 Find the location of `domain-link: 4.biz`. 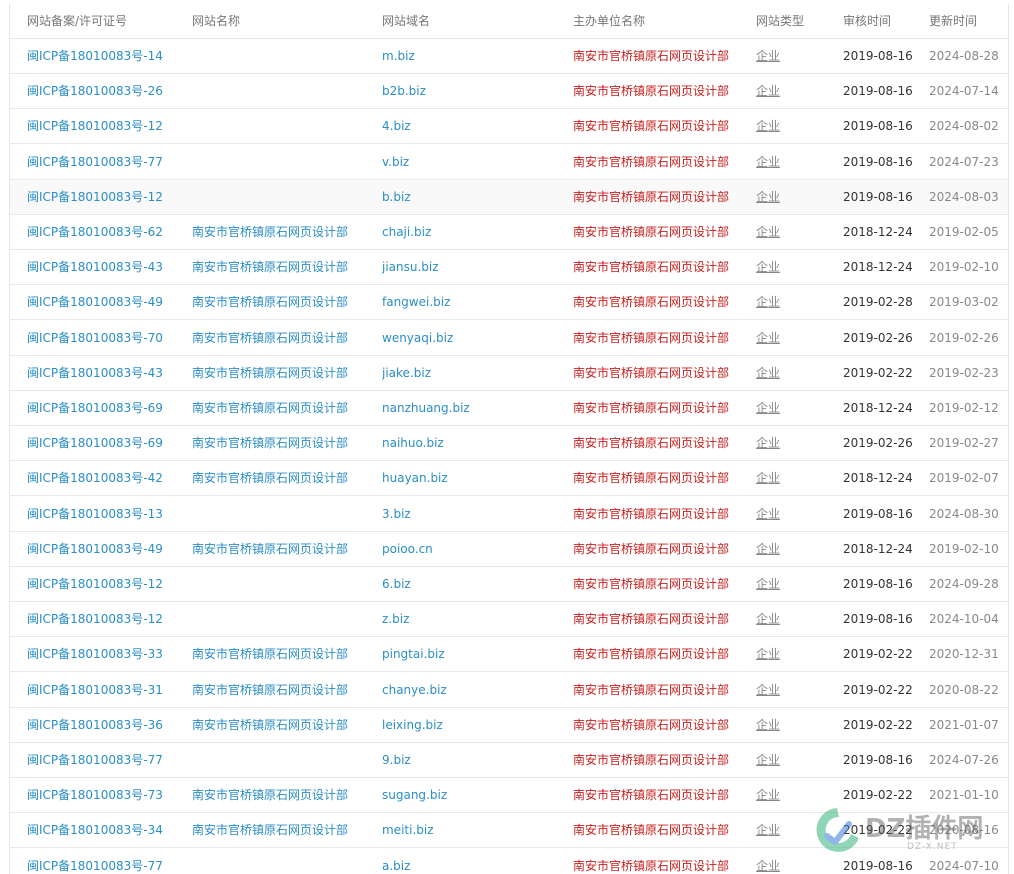

domain-link: 4.biz is located at coordinates (474, 126).